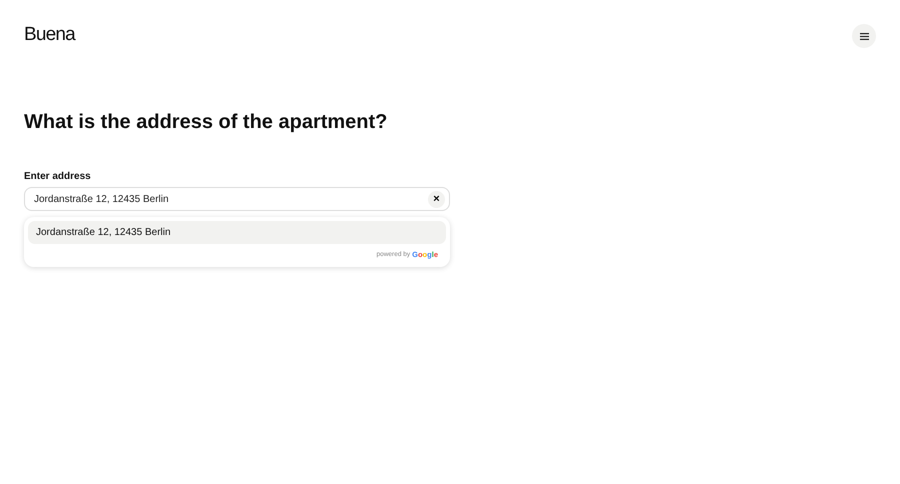 The height and width of the screenshot is (484, 900). I want to click on logo: Buena, so click(49, 35).